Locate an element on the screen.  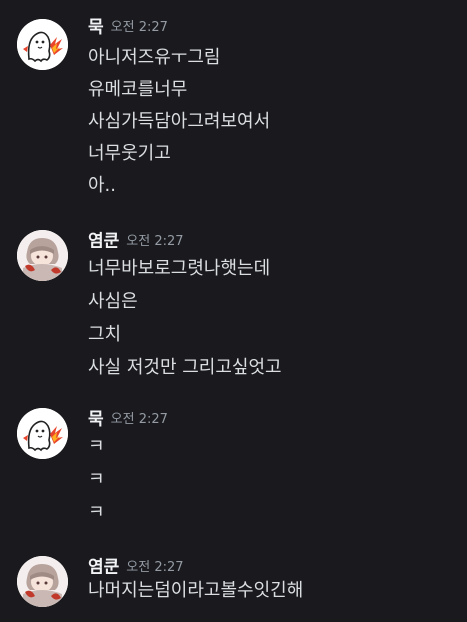
message-line: 사심가득담아그려보여서 is located at coordinates (179, 121).